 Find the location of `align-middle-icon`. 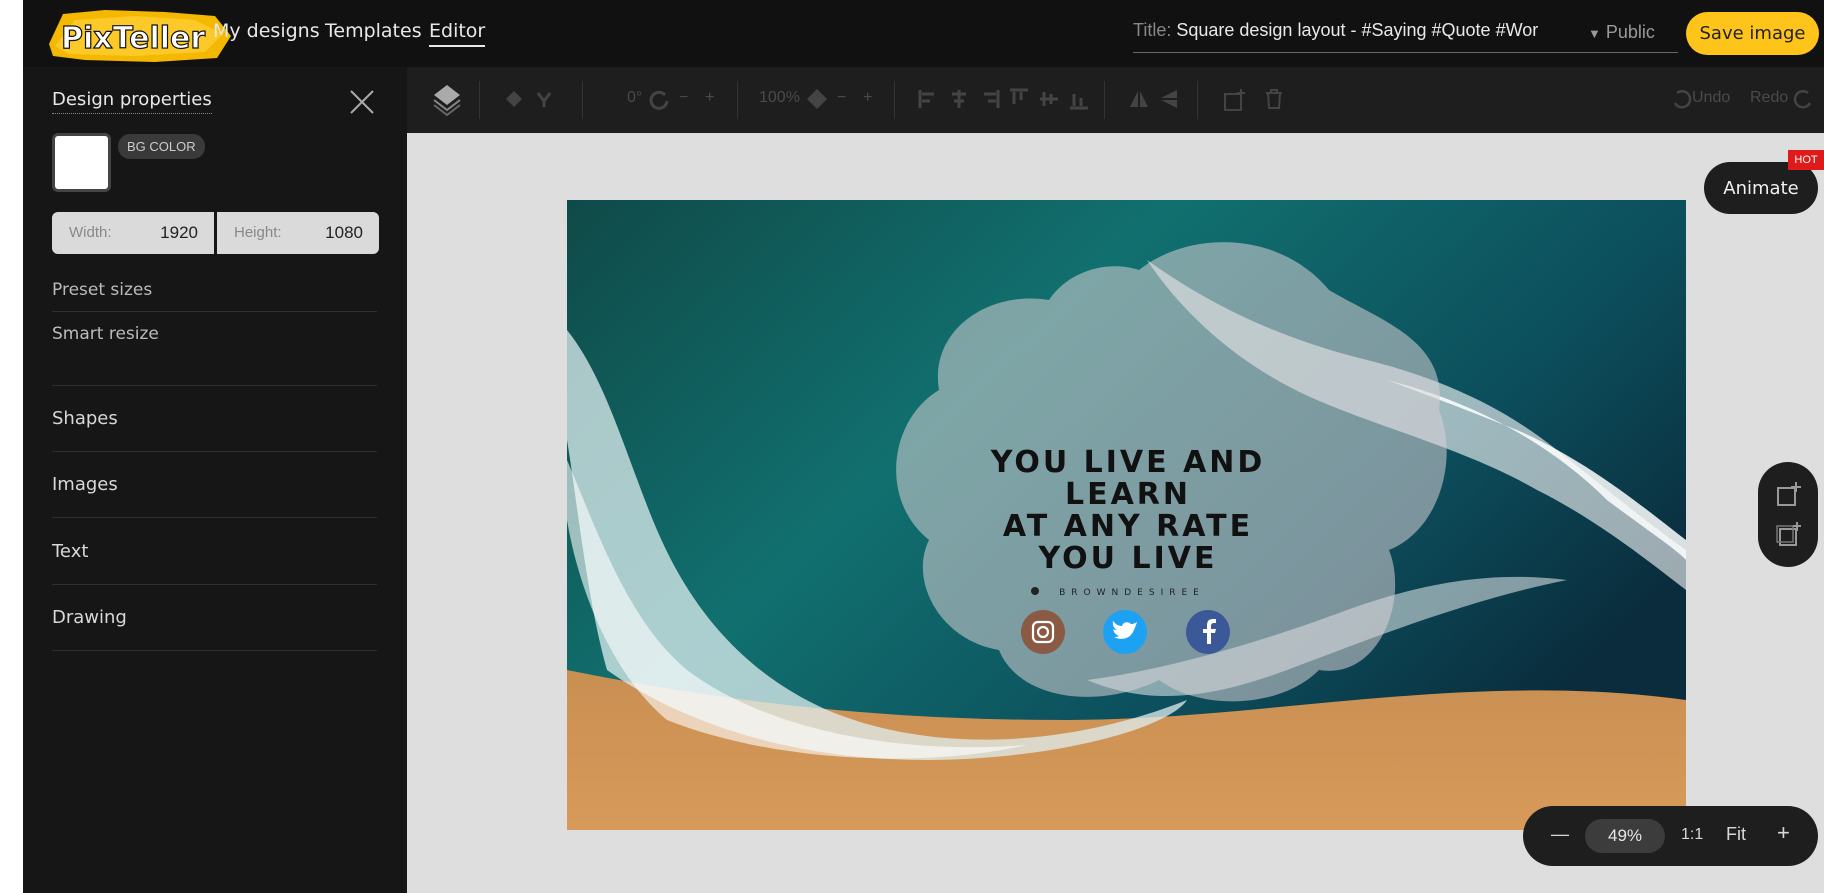

align-middle-icon is located at coordinates (1049, 99).